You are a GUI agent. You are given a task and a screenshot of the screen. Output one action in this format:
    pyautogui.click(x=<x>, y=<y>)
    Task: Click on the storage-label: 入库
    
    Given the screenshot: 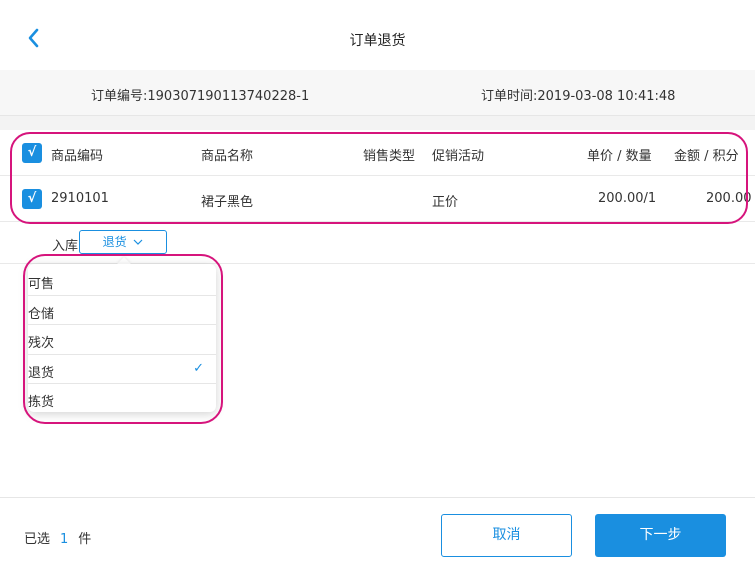 What is the action you would take?
    pyautogui.click(x=65, y=246)
    